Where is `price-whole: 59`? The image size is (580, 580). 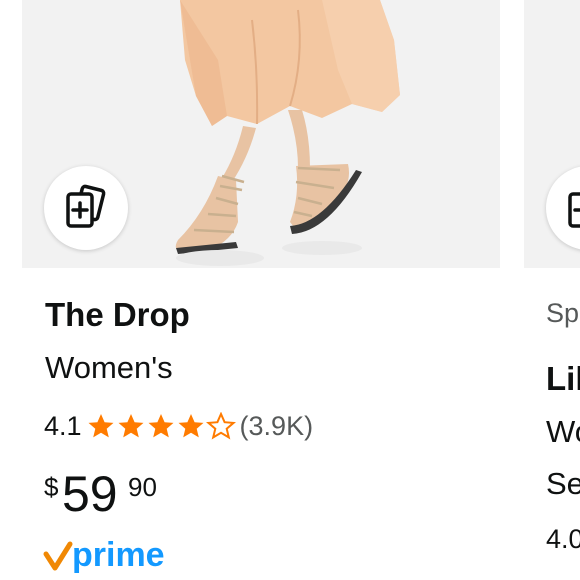
price-whole: 59 is located at coordinates (90, 494).